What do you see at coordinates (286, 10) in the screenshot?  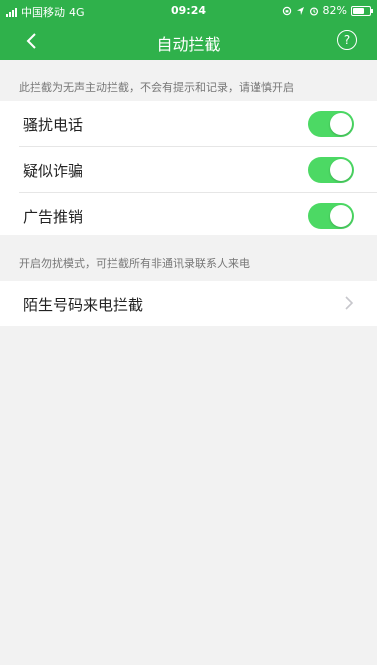 I see `orientation-lock-icon` at bounding box center [286, 10].